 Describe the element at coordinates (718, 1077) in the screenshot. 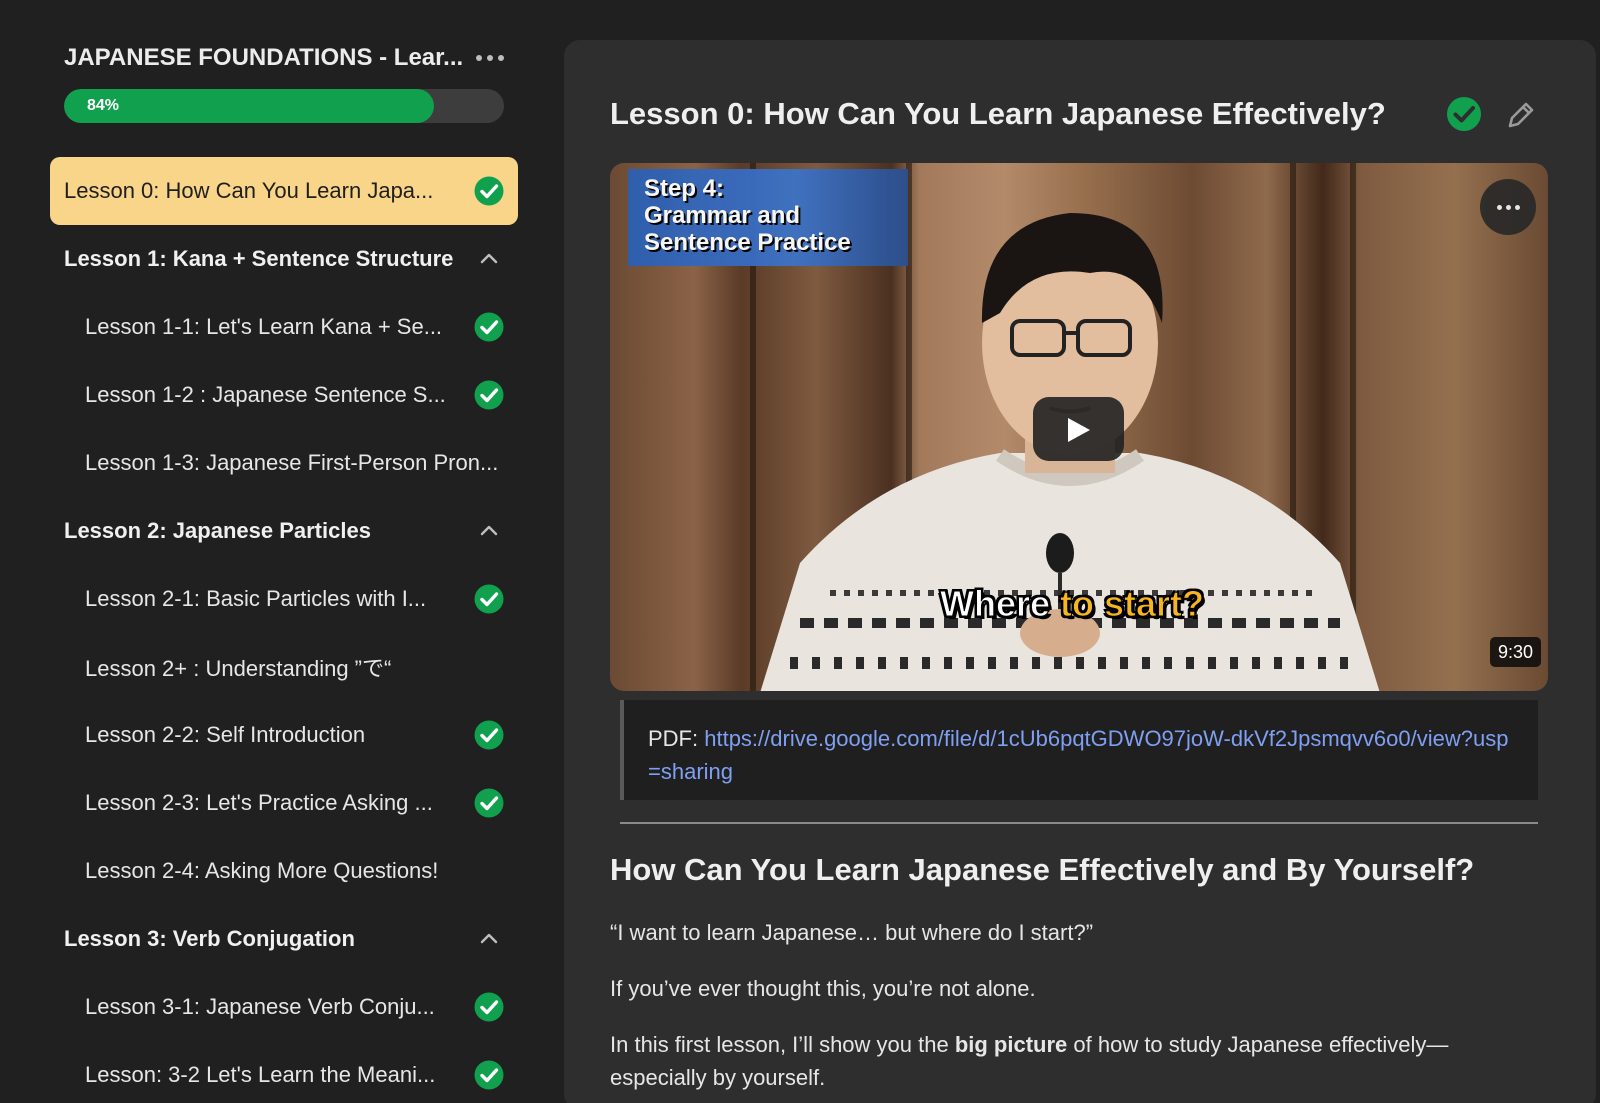

I see `paragraph: especially by yourself.` at that location.